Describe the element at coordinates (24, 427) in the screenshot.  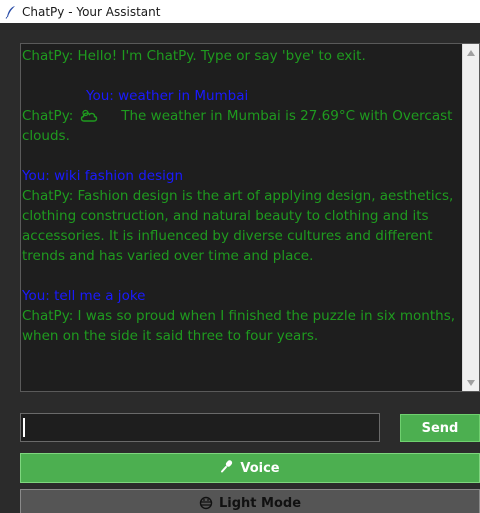
I see `text-caret` at that location.